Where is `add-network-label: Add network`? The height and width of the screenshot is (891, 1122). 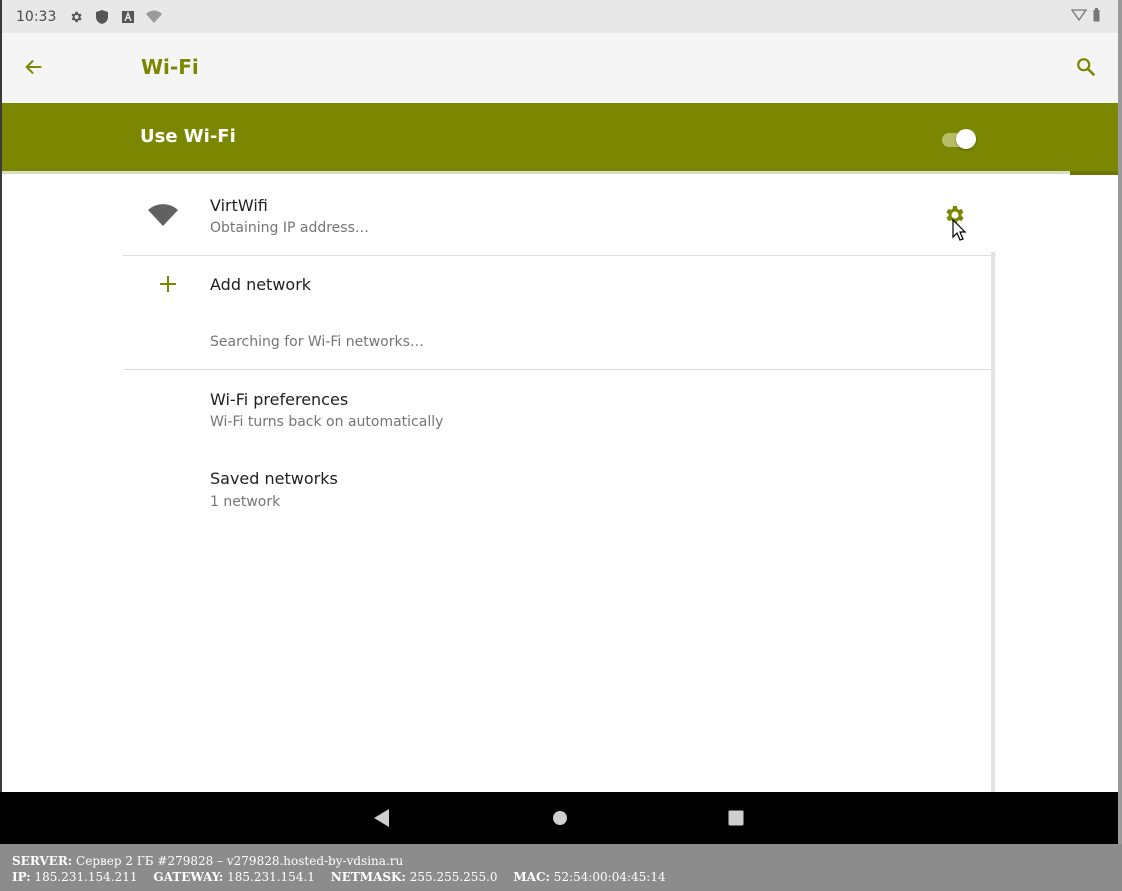 add-network-label: Add network is located at coordinates (261, 284).